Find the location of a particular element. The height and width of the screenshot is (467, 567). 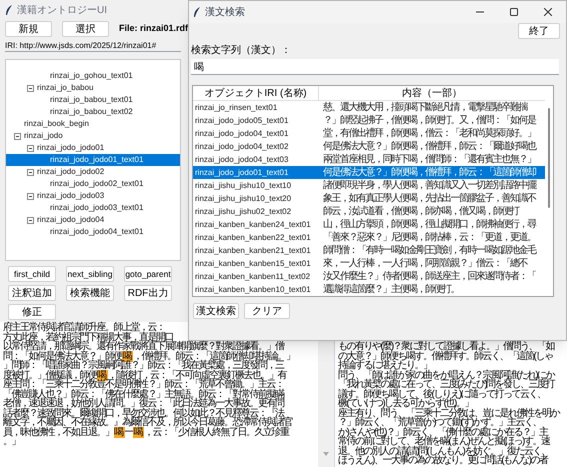

toolbar-button: 選択 is located at coordinates (85, 28).